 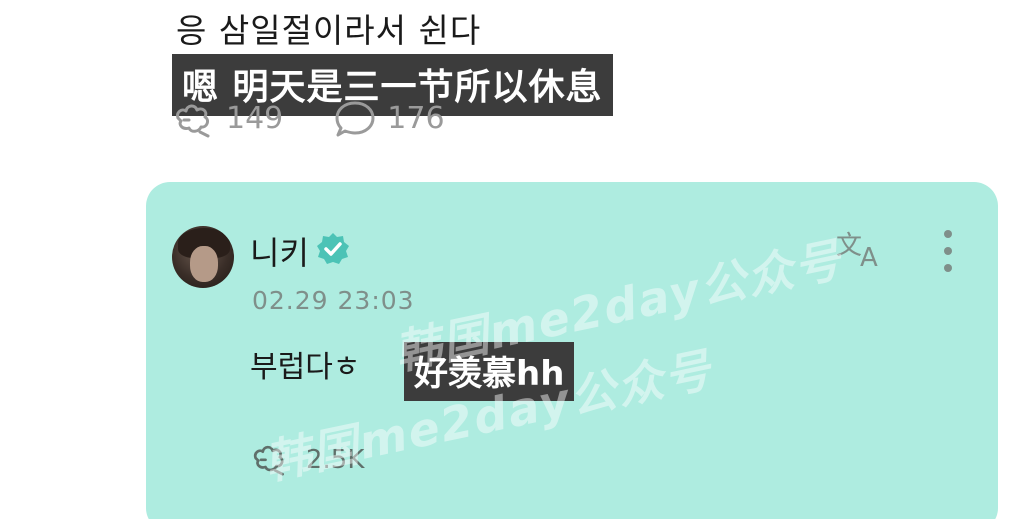 I want to click on like-icon, so click(x=194, y=118).